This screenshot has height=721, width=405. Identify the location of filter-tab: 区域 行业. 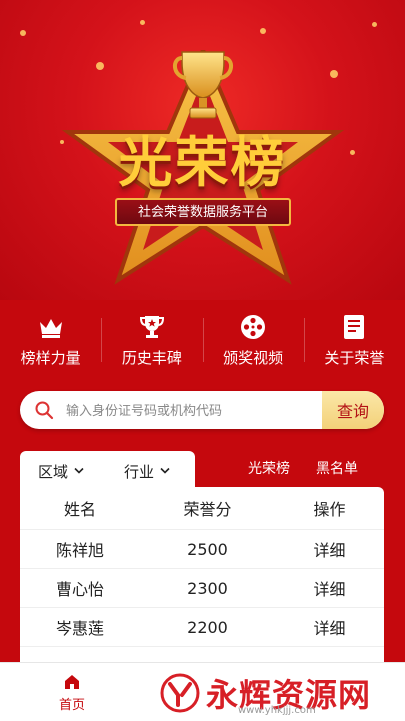
(107, 471).